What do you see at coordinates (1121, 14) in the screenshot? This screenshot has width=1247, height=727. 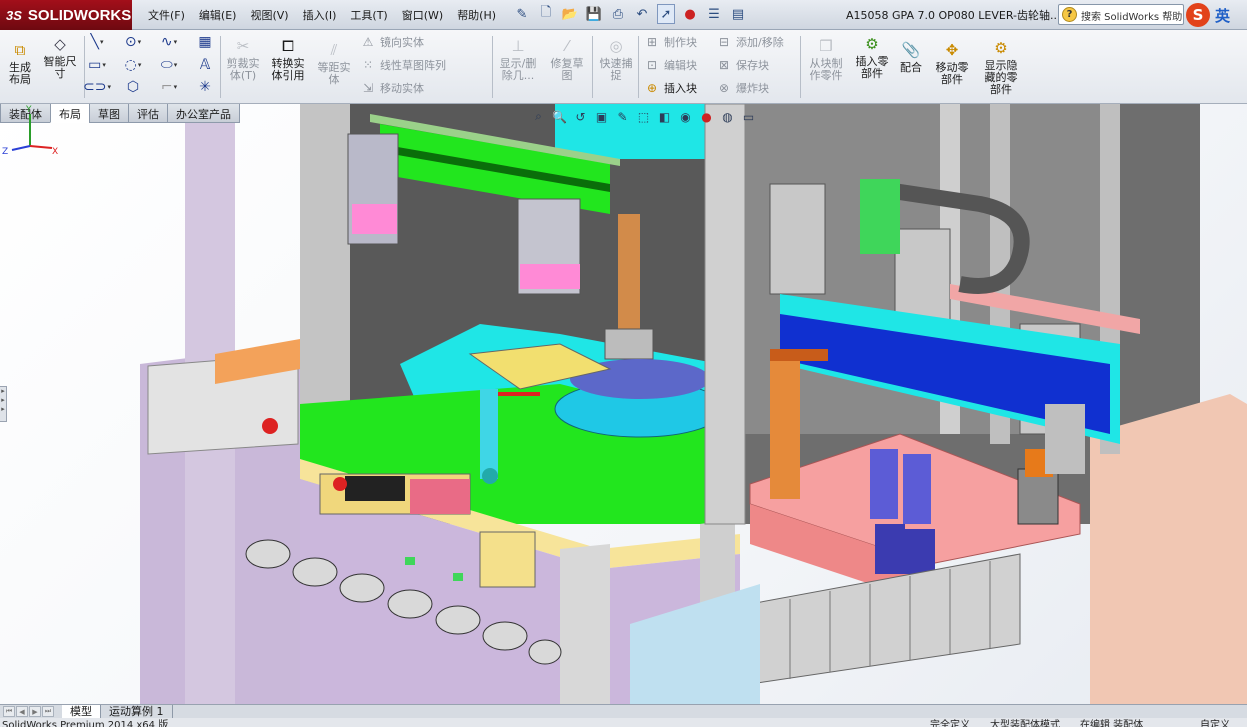 I see `help-search-input: ? 搜索 SolidWorks 帮助` at bounding box center [1121, 14].